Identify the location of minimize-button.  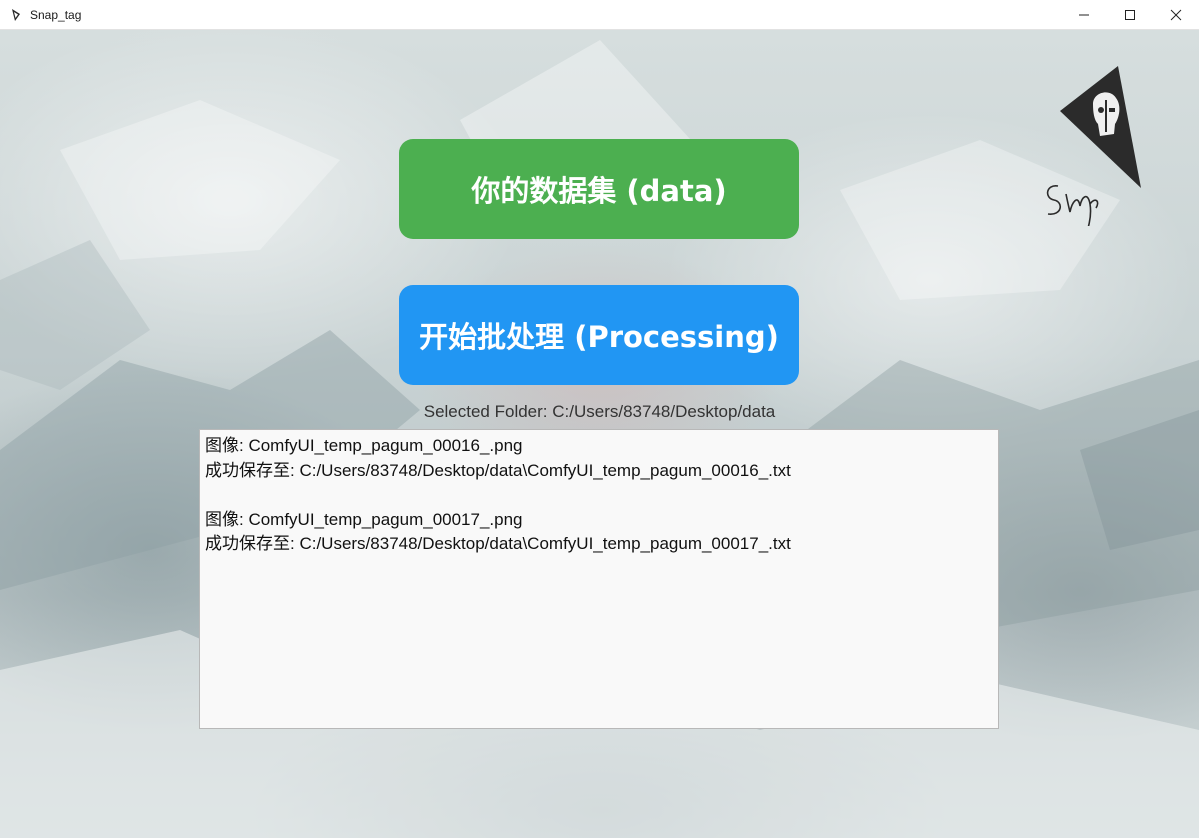
(1084, 15).